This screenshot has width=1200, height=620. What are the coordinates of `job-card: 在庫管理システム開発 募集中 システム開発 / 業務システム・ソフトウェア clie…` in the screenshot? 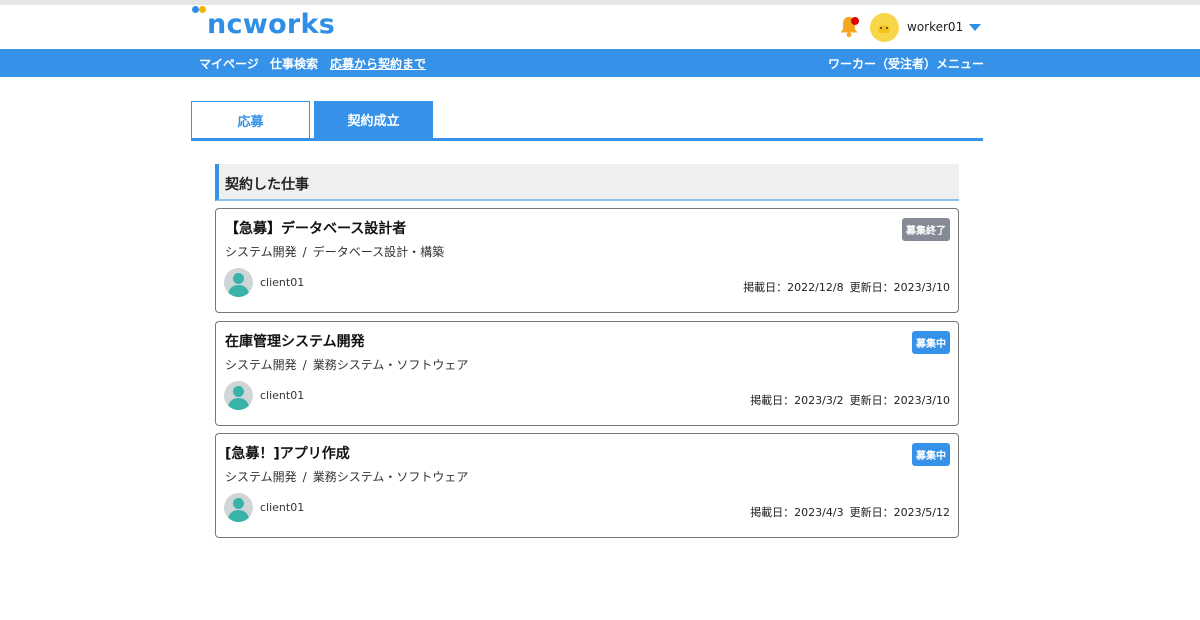 It's located at (587, 373).